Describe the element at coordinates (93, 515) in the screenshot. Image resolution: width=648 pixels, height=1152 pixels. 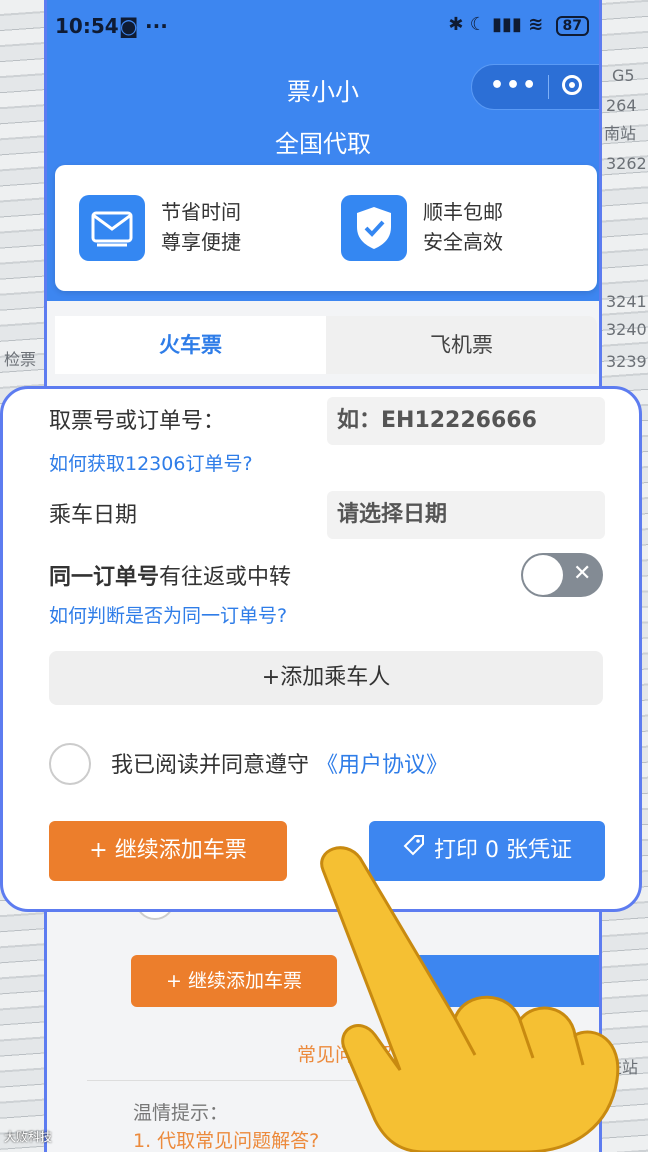
I see `date-label: 乘车日期` at that location.